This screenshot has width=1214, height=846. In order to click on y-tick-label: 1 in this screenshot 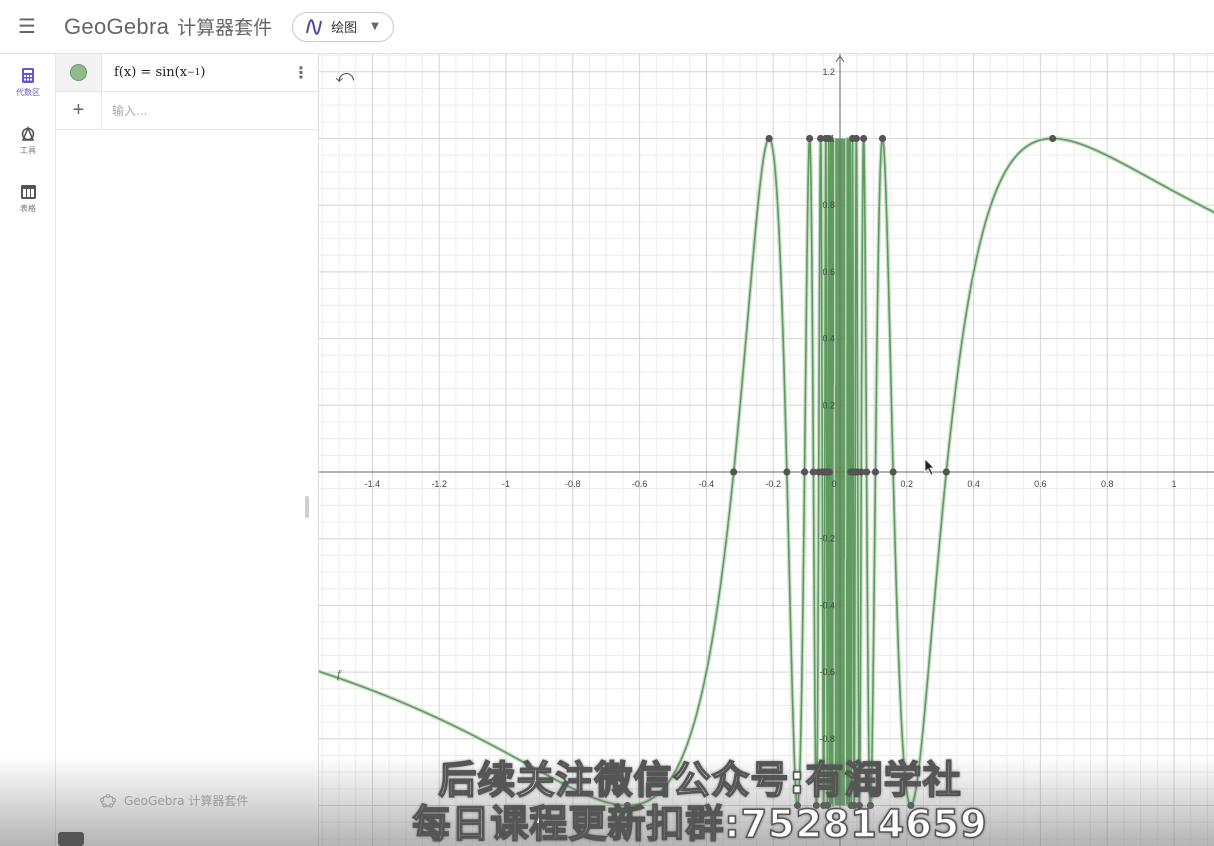, I will do `click(832, 139)`.